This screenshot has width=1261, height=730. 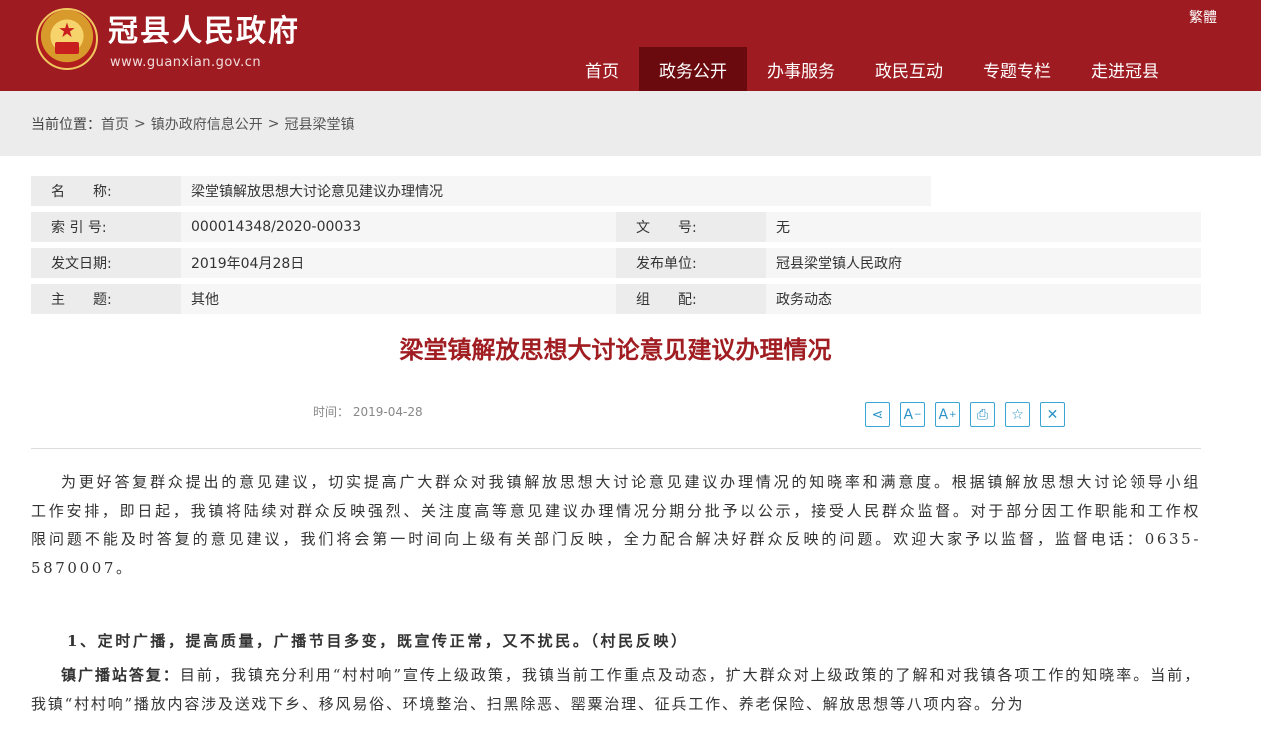 I want to click on info-row-date: 发文日期: 2019年04月28日 发布单位: 冠县梁堂镇人民政府, so click(x=616, y=263).